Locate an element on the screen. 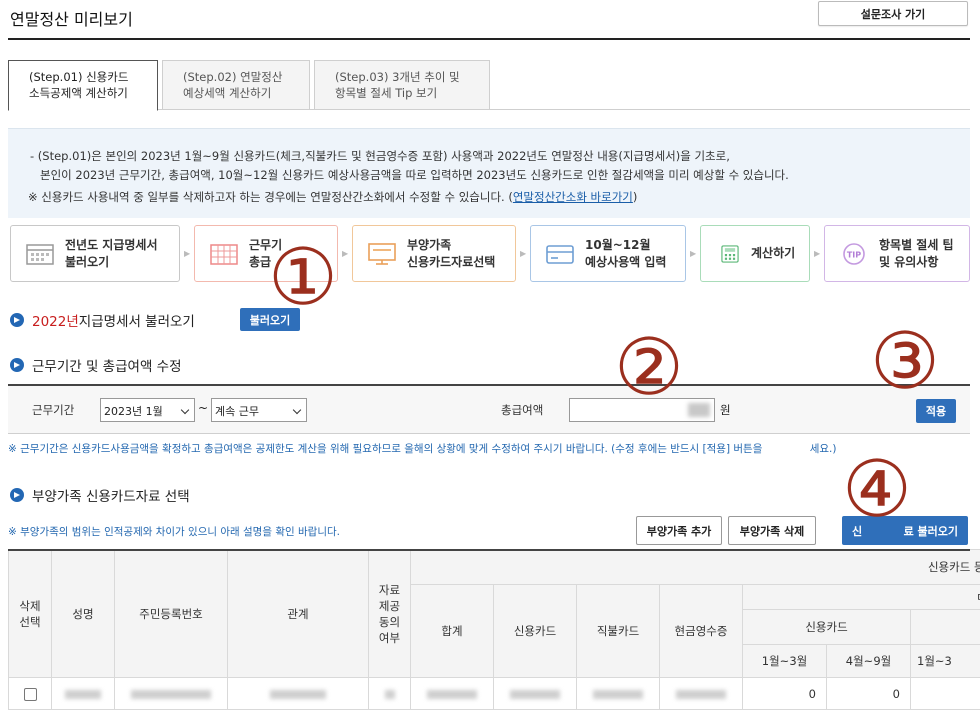  row-jan-mar-value: 0 is located at coordinates (784, 693).